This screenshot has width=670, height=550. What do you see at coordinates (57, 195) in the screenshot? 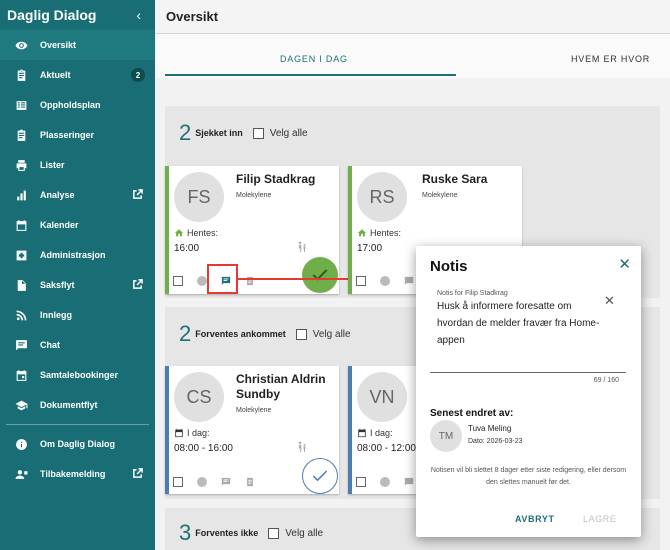
I see `sidebar-item-label: Analyse` at bounding box center [57, 195].